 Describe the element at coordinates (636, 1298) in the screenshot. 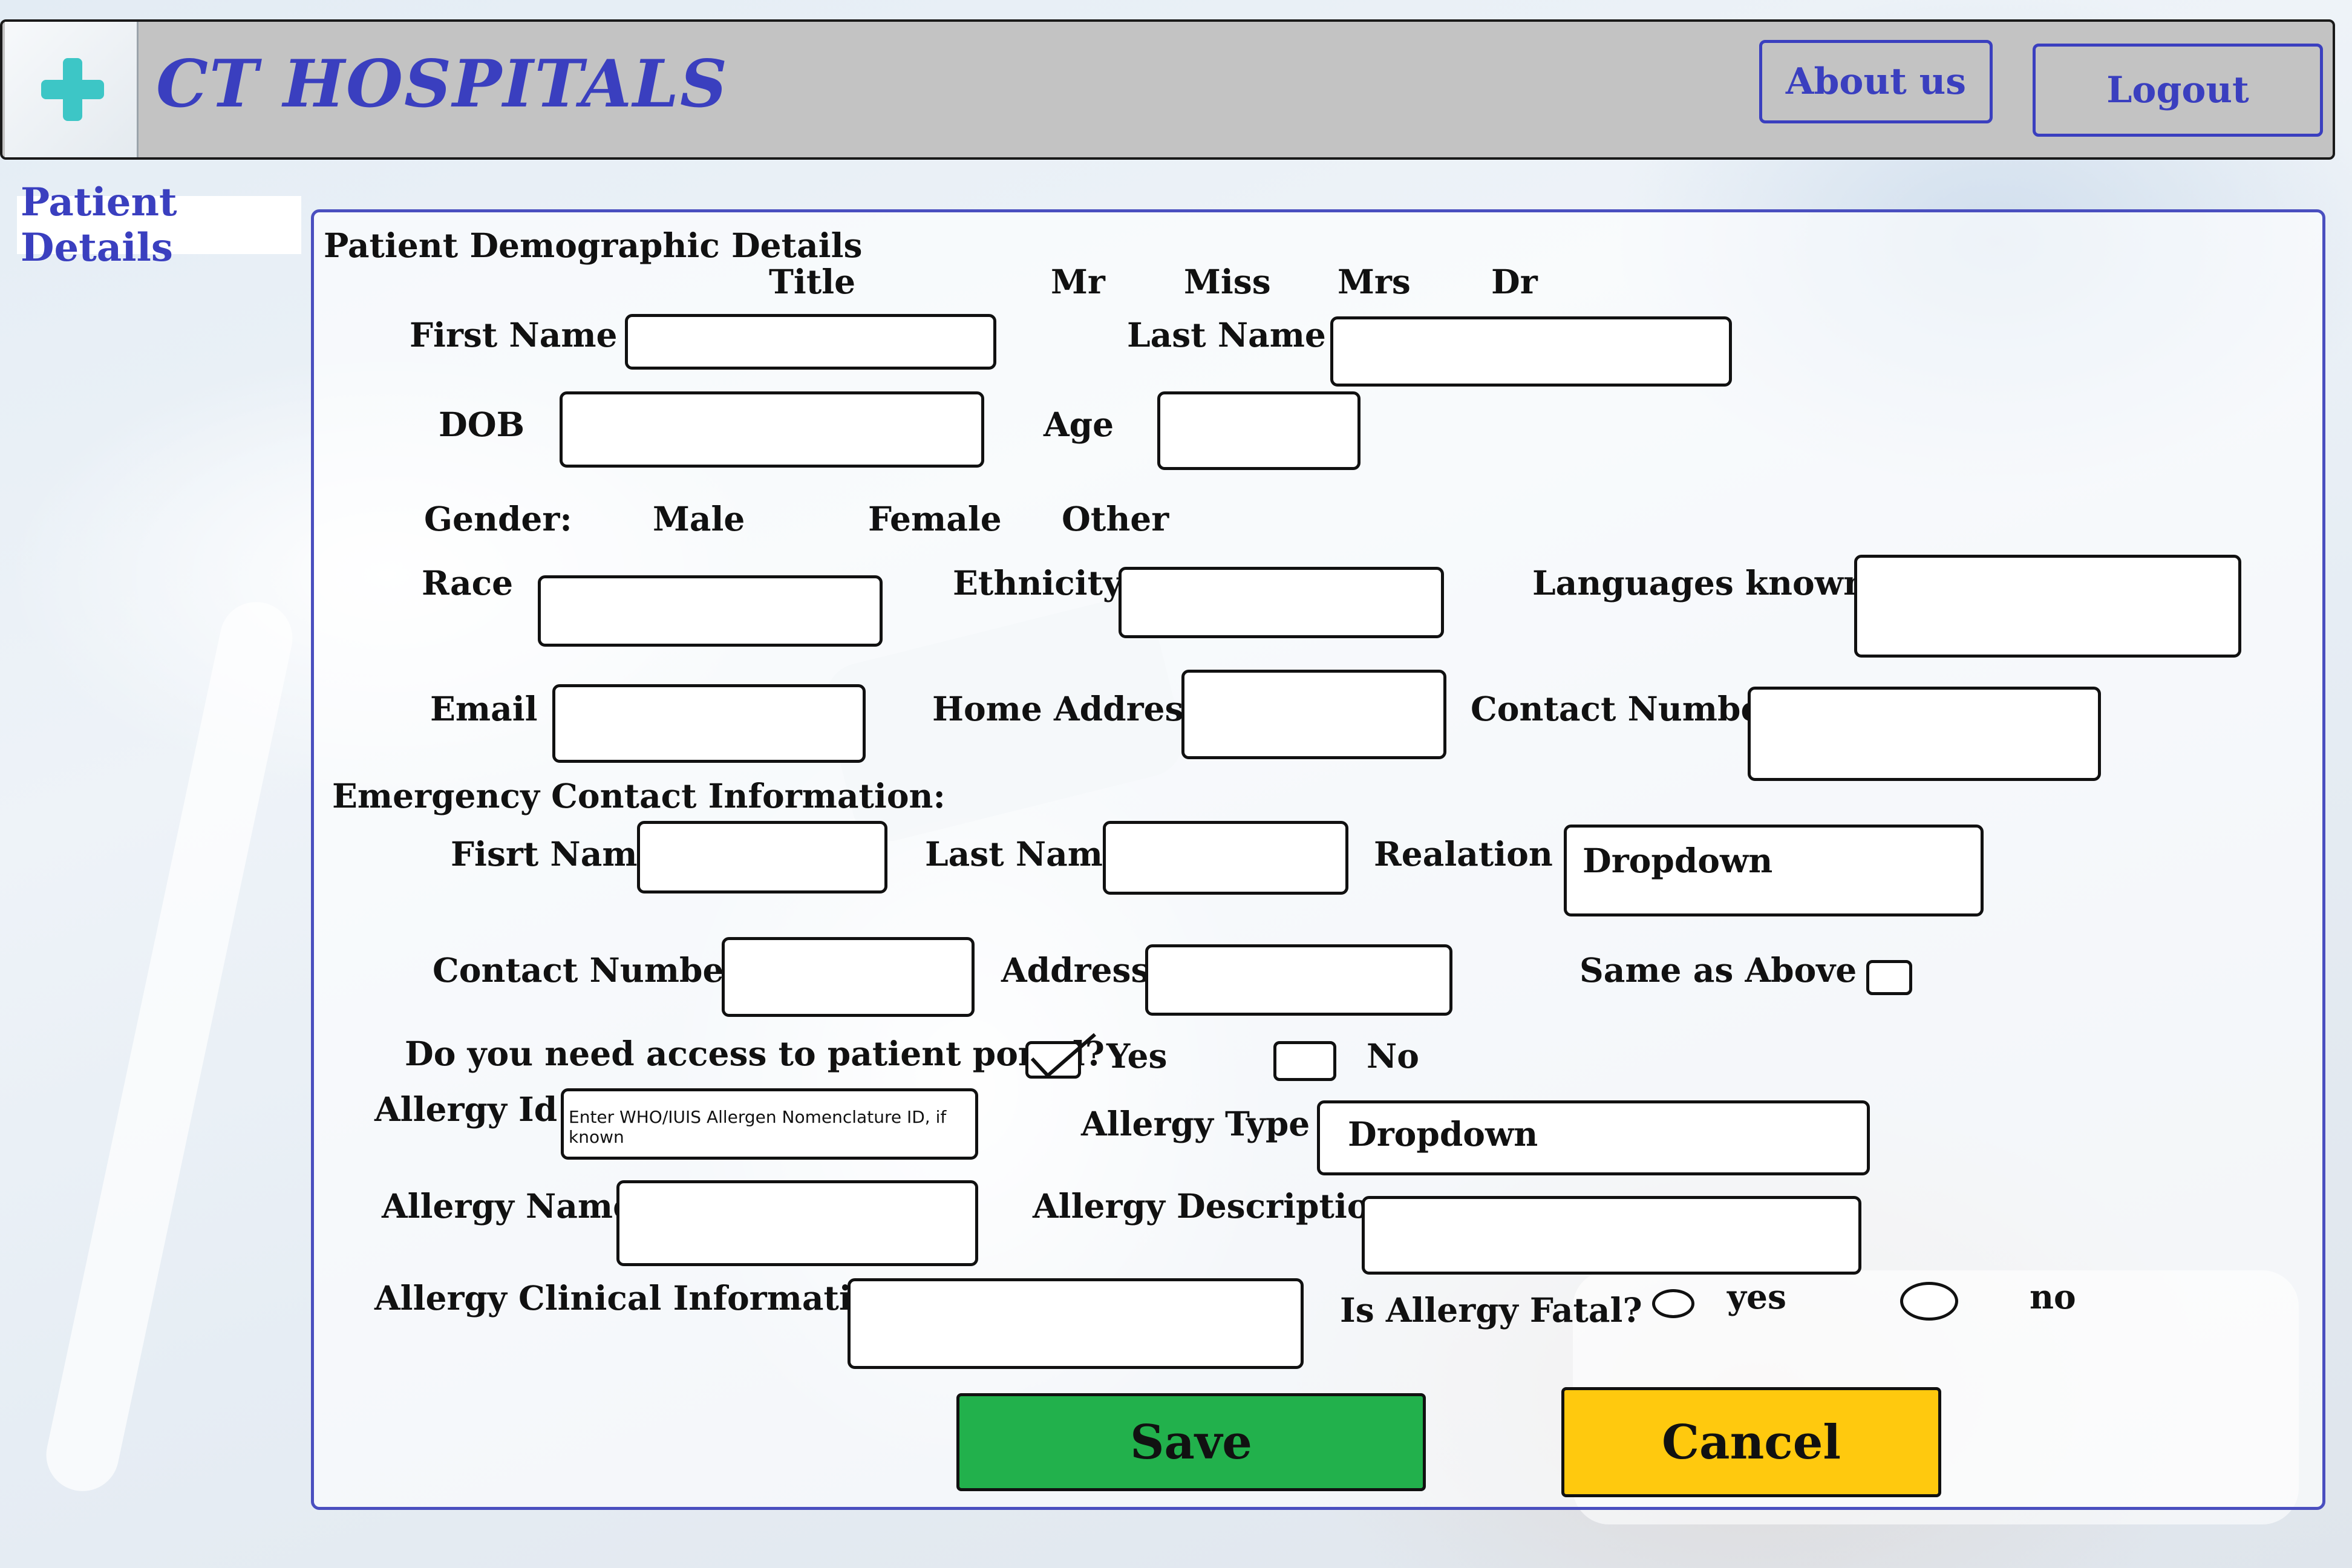

I see `allergy-clinical-label: Allergy Clinical Information` at that location.